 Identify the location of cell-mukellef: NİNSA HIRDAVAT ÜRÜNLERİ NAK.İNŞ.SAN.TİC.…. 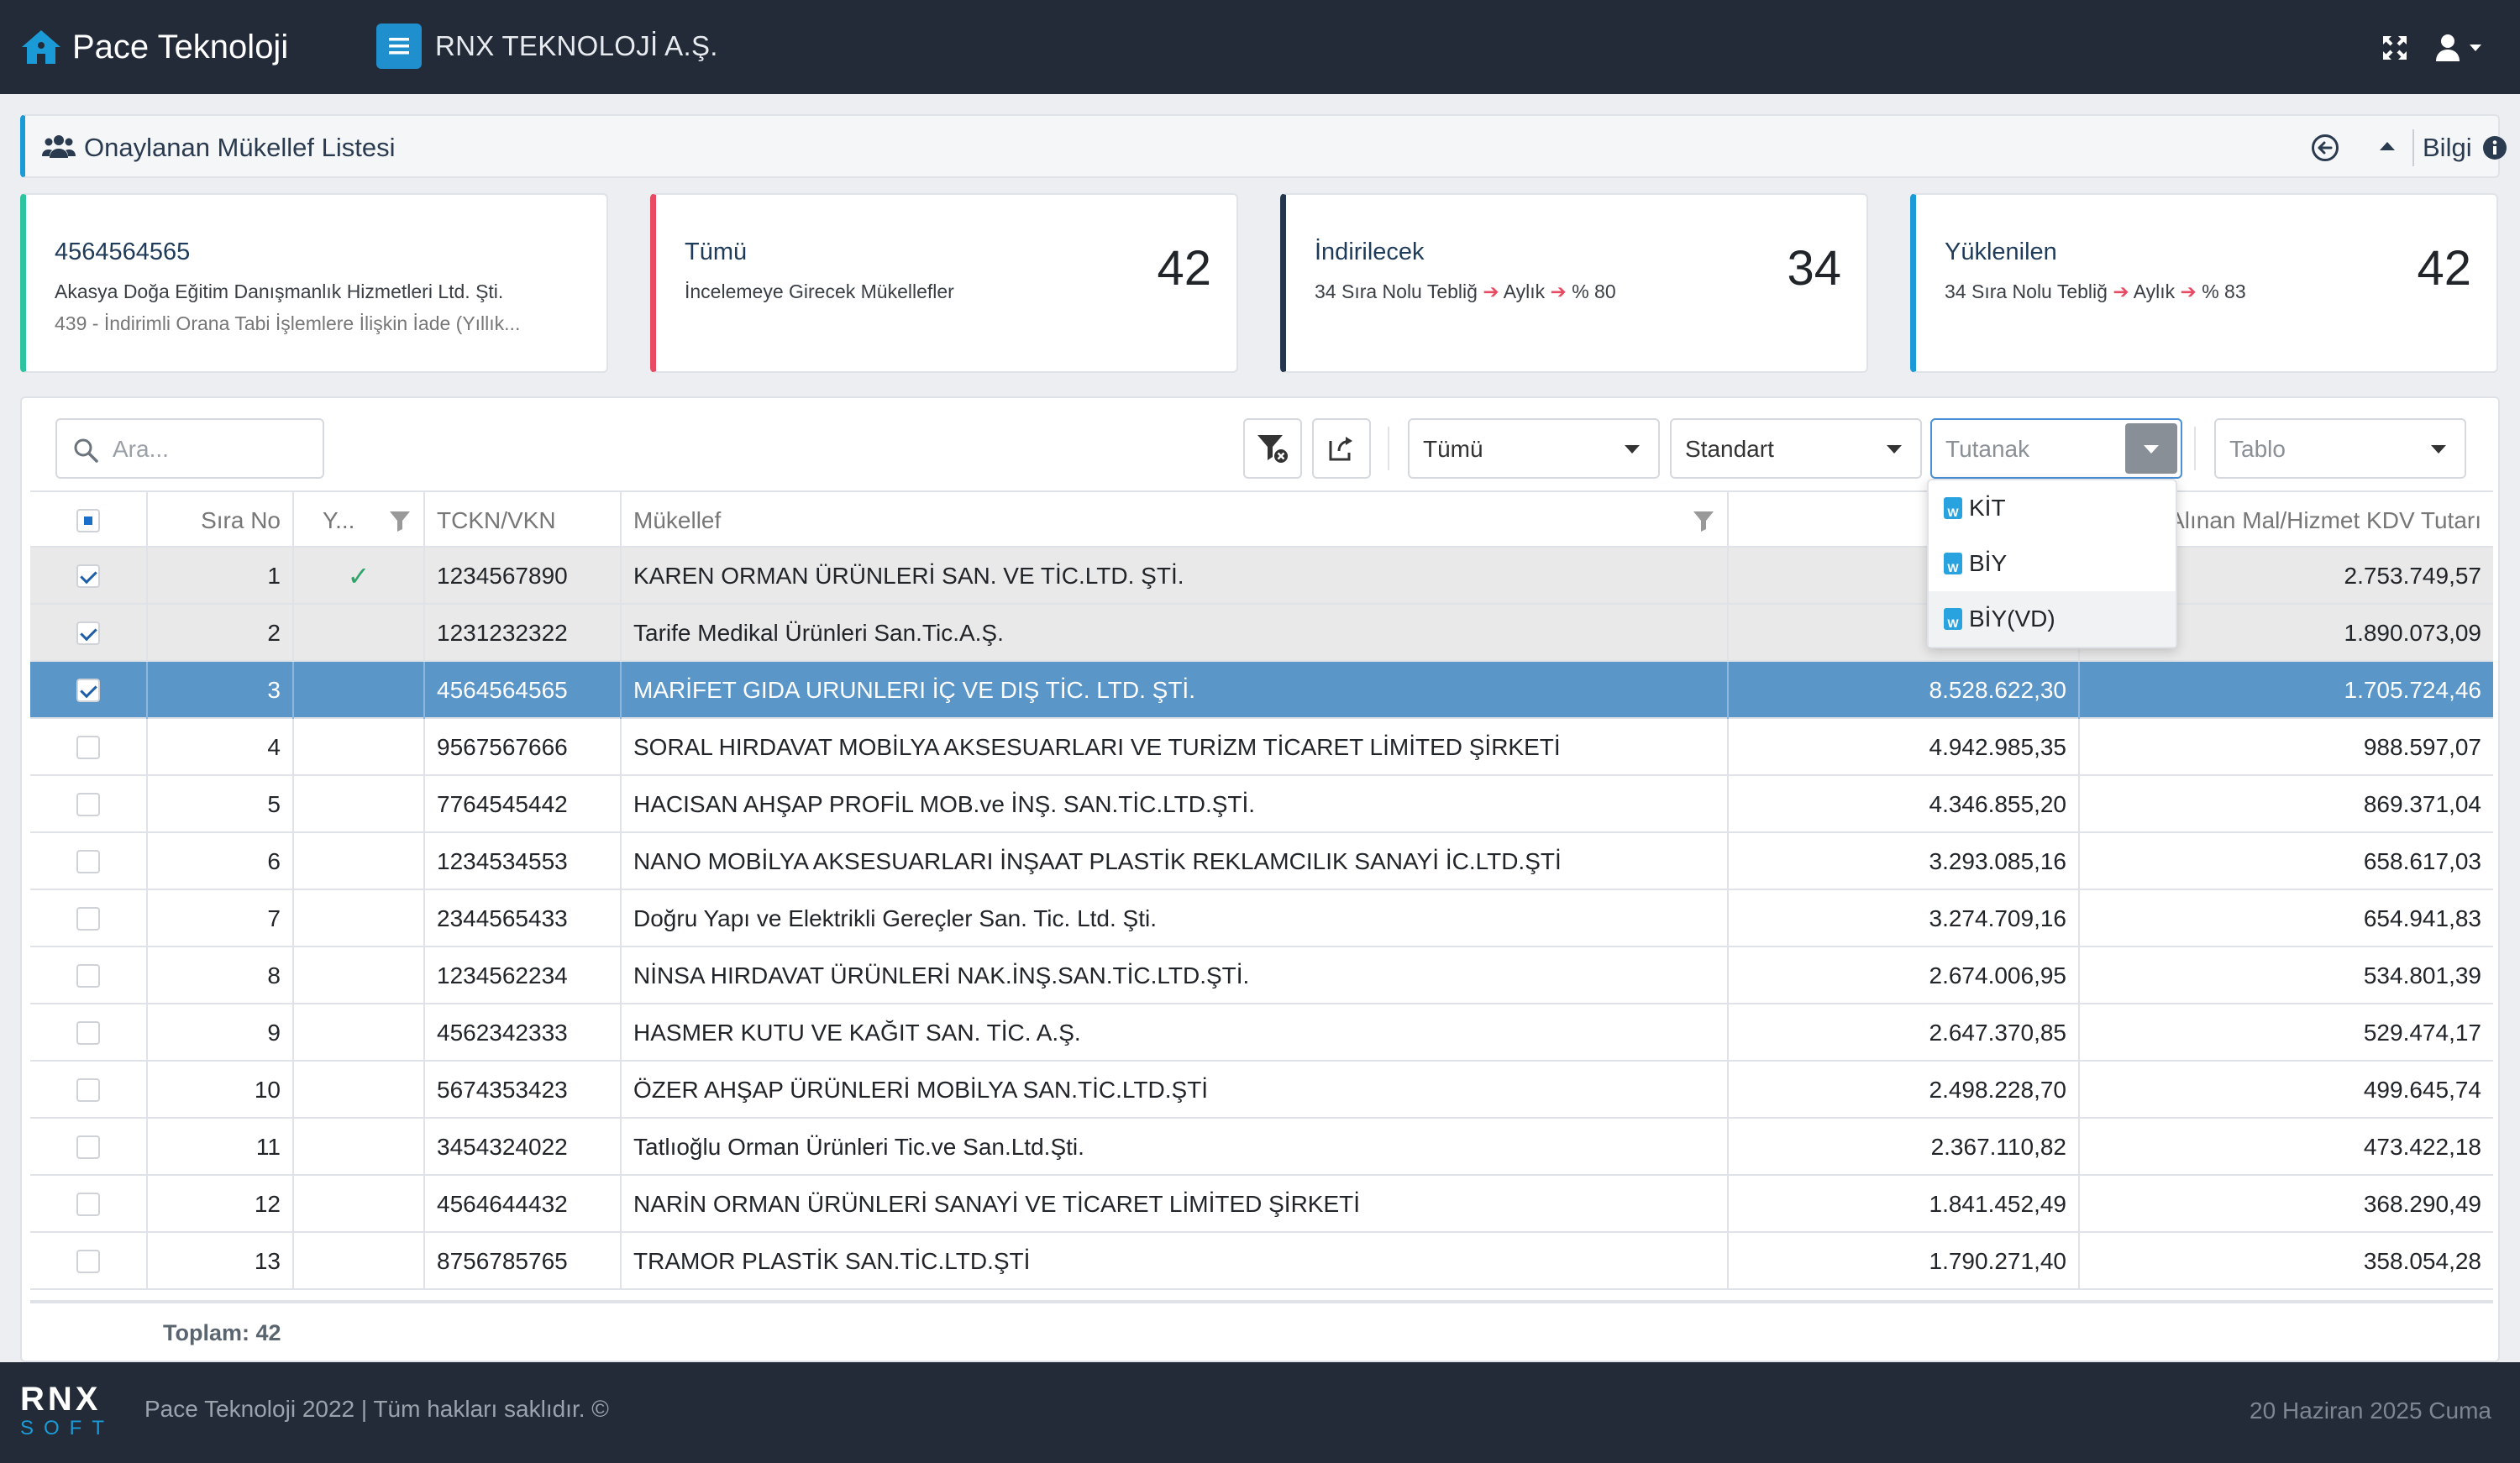
(1175, 975).